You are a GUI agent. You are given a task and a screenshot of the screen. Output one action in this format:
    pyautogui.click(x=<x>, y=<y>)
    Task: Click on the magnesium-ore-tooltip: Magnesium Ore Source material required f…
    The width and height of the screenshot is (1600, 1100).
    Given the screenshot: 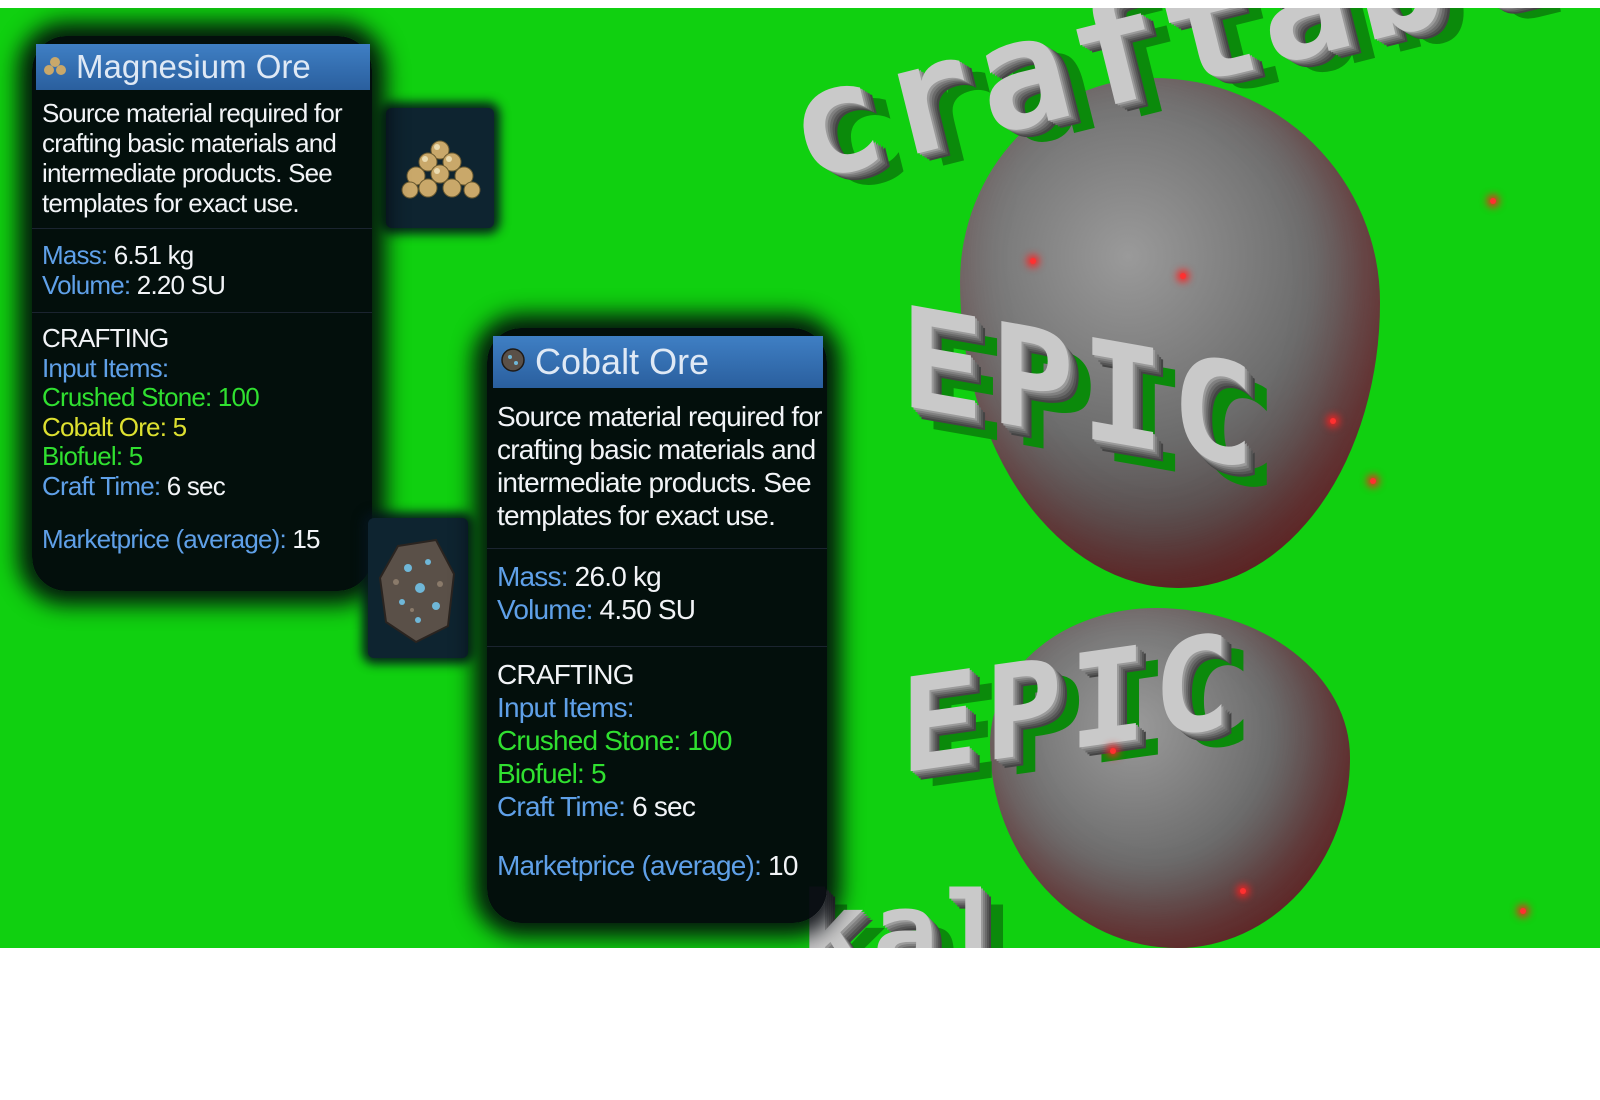 What is the action you would take?
    pyautogui.click(x=202, y=313)
    